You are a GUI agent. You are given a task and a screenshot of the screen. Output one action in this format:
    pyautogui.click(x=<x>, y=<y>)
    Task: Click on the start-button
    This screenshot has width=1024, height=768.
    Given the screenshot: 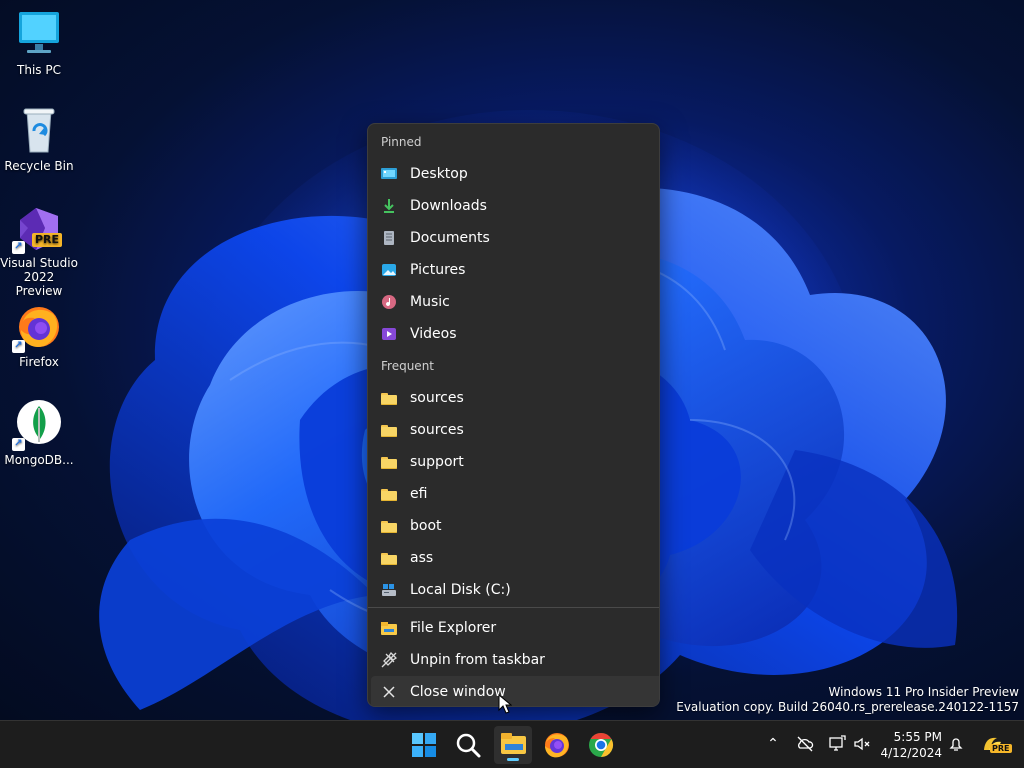 What is the action you would take?
    pyautogui.click(x=424, y=745)
    